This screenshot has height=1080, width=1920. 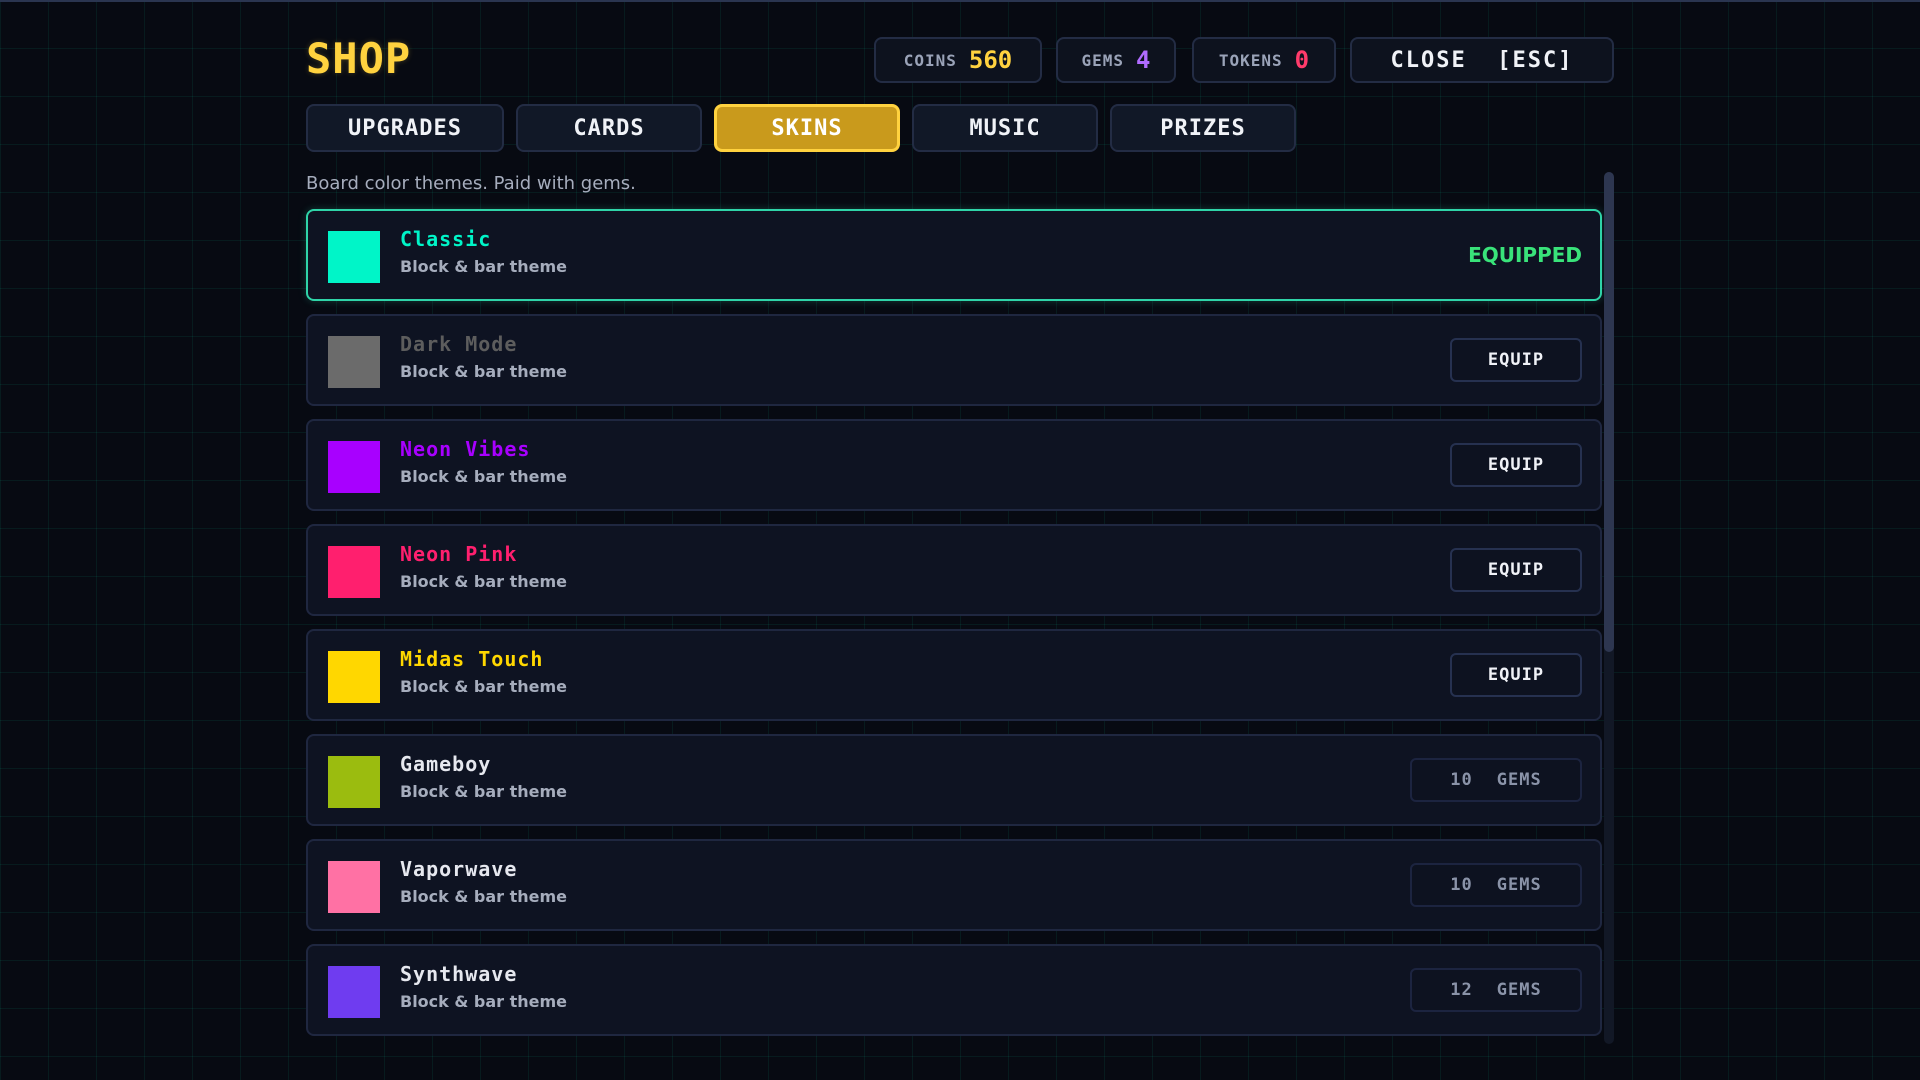 What do you see at coordinates (954, 360) in the screenshot?
I see `skin-row-dark-mode: Dark Mode Block & bar theme EQUIP` at bounding box center [954, 360].